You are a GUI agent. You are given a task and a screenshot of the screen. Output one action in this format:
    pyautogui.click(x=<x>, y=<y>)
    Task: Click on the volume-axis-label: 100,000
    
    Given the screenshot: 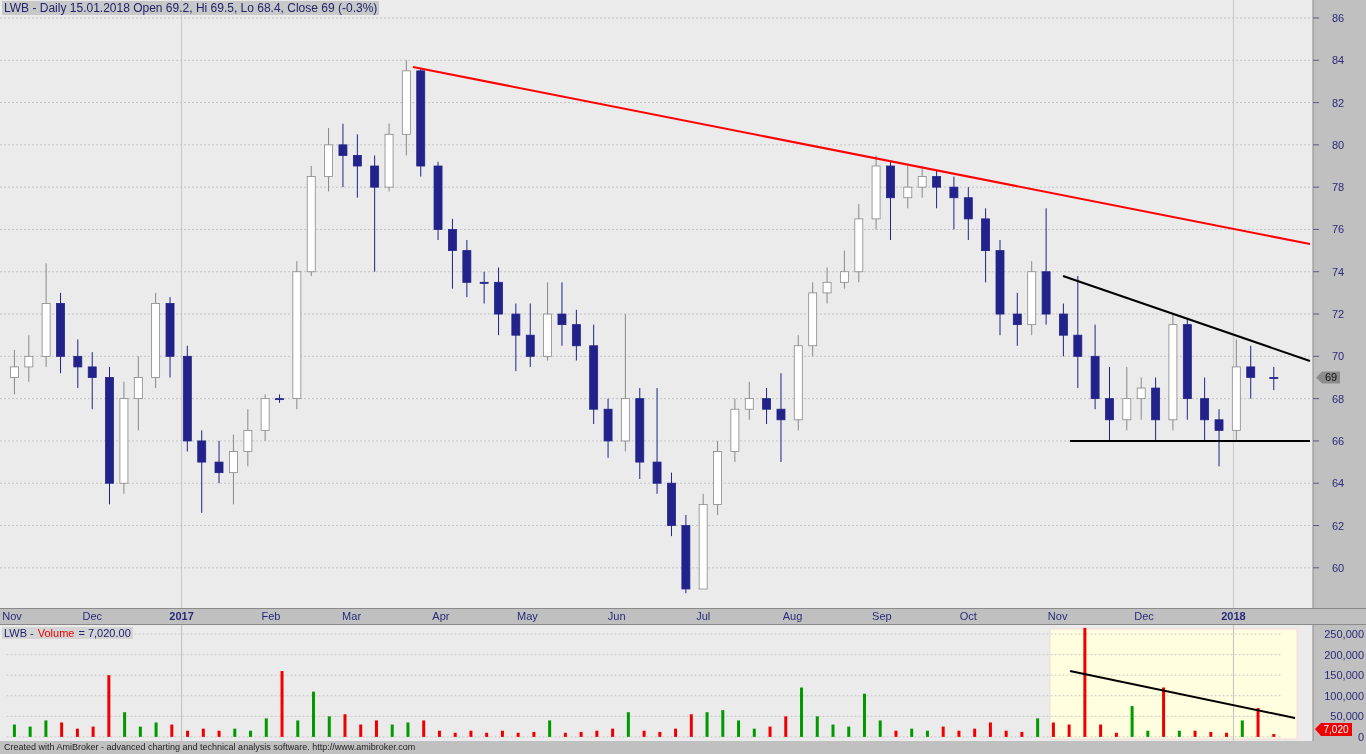 What is the action you would take?
    pyautogui.click(x=1344, y=695)
    